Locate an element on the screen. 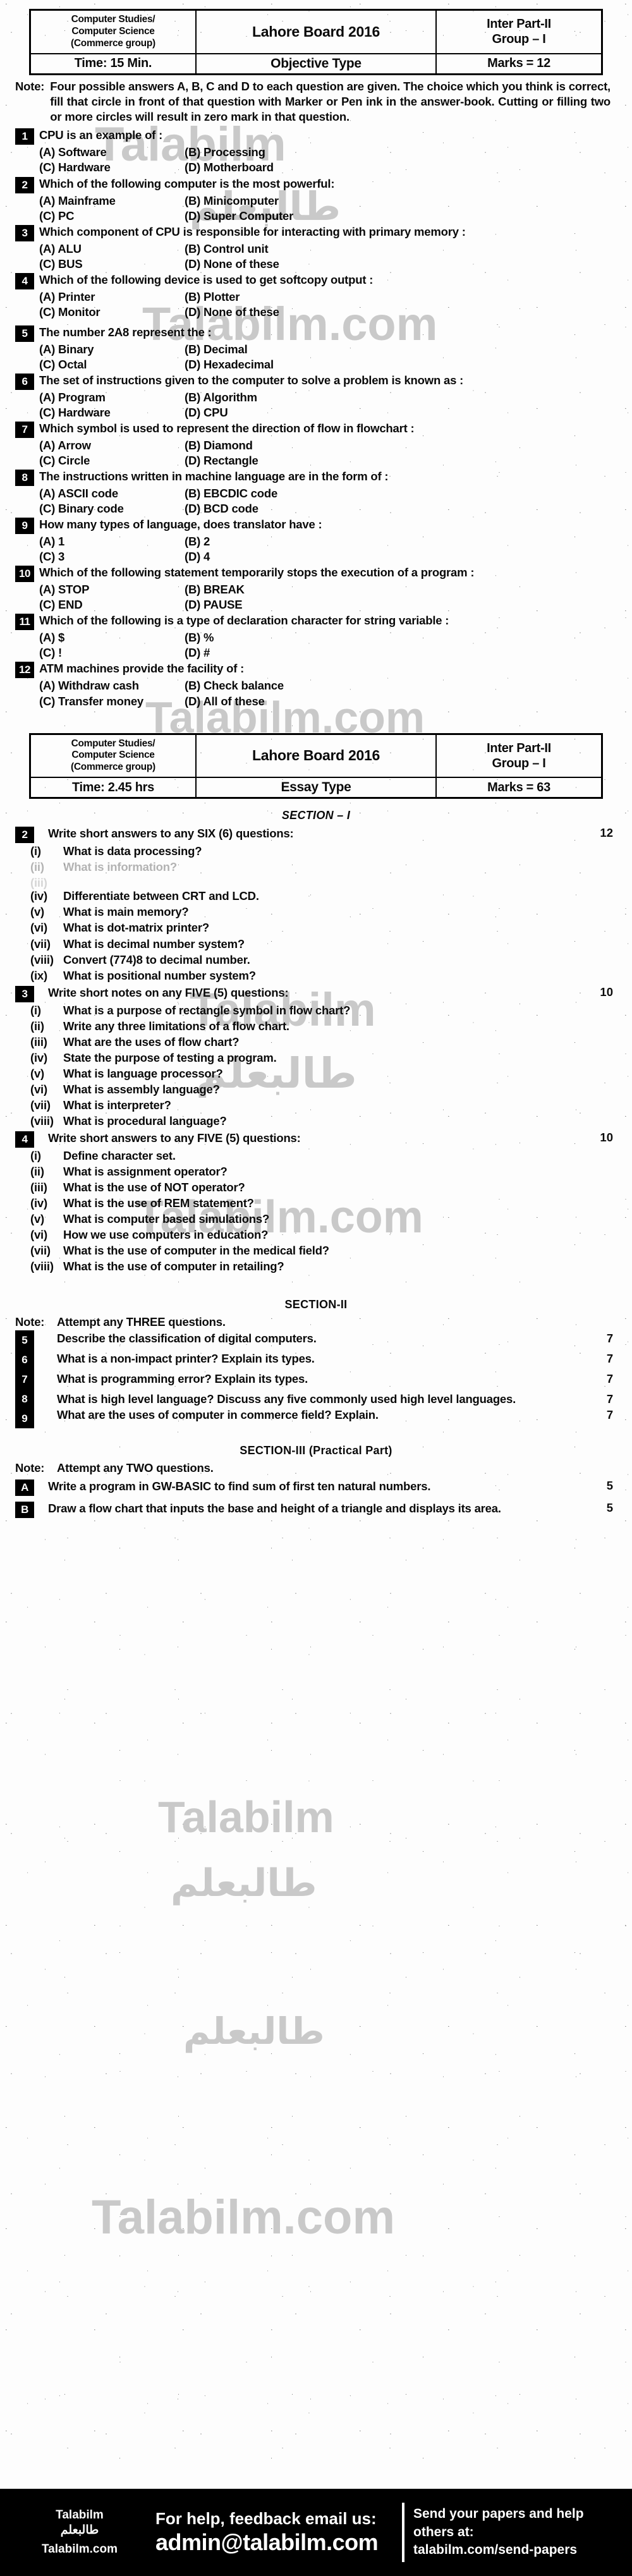 The height and width of the screenshot is (2576, 632). option-d: (D) CPU is located at coordinates (399, 413).